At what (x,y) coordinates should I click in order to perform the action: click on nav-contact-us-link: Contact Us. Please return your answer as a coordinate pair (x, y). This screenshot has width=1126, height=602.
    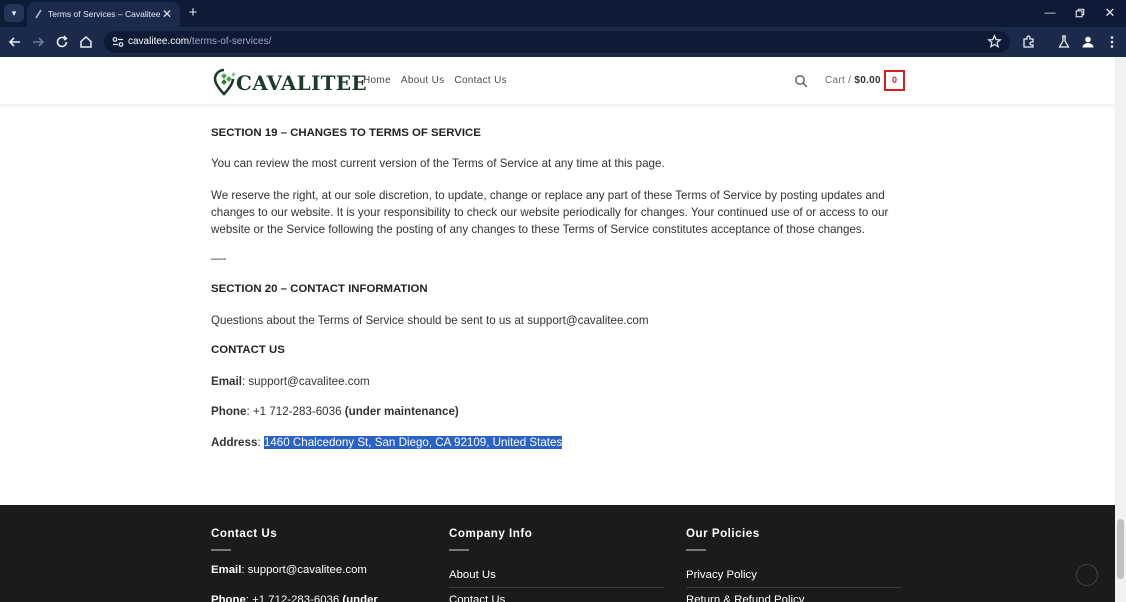
    Looking at the image, I should click on (480, 80).